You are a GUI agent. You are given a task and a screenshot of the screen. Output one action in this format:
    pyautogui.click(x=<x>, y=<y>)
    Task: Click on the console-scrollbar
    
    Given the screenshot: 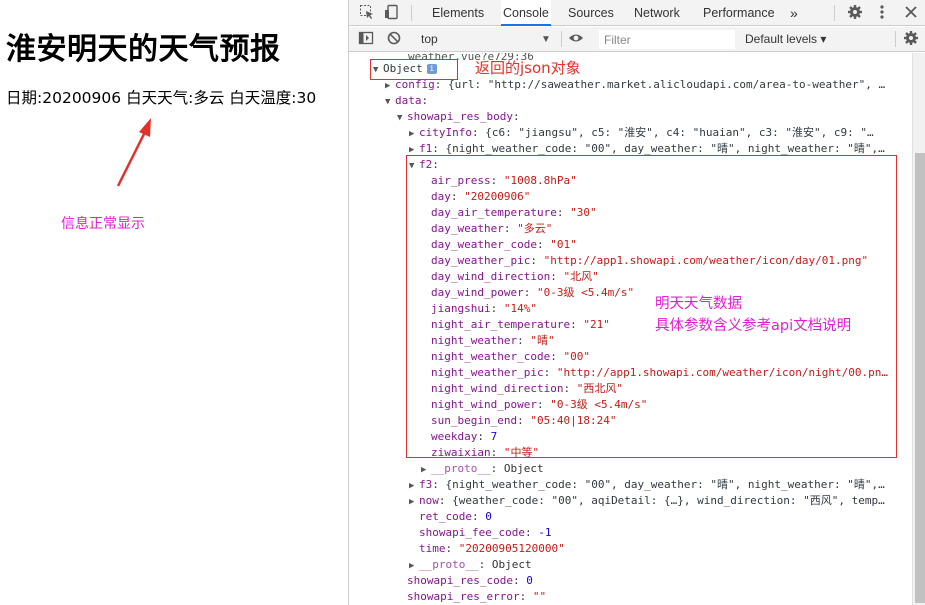 What is the action you would take?
    pyautogui.click(x=918, y=329)
    